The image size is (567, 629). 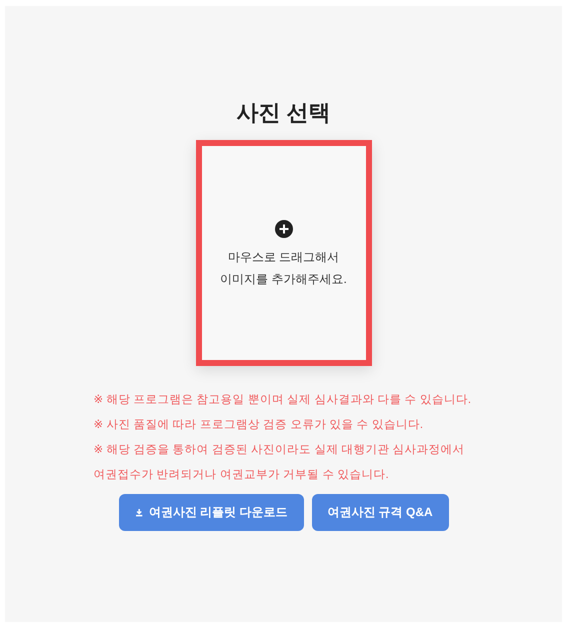 I want to click on notice-text: ※ 해당 검증을 통하여 검증된 사진이라도 실제 대행기관 심사과정에서 여권접수가 반려되거나 여권교부가 거부될 수 있습니다., so click(x=280, y=463).